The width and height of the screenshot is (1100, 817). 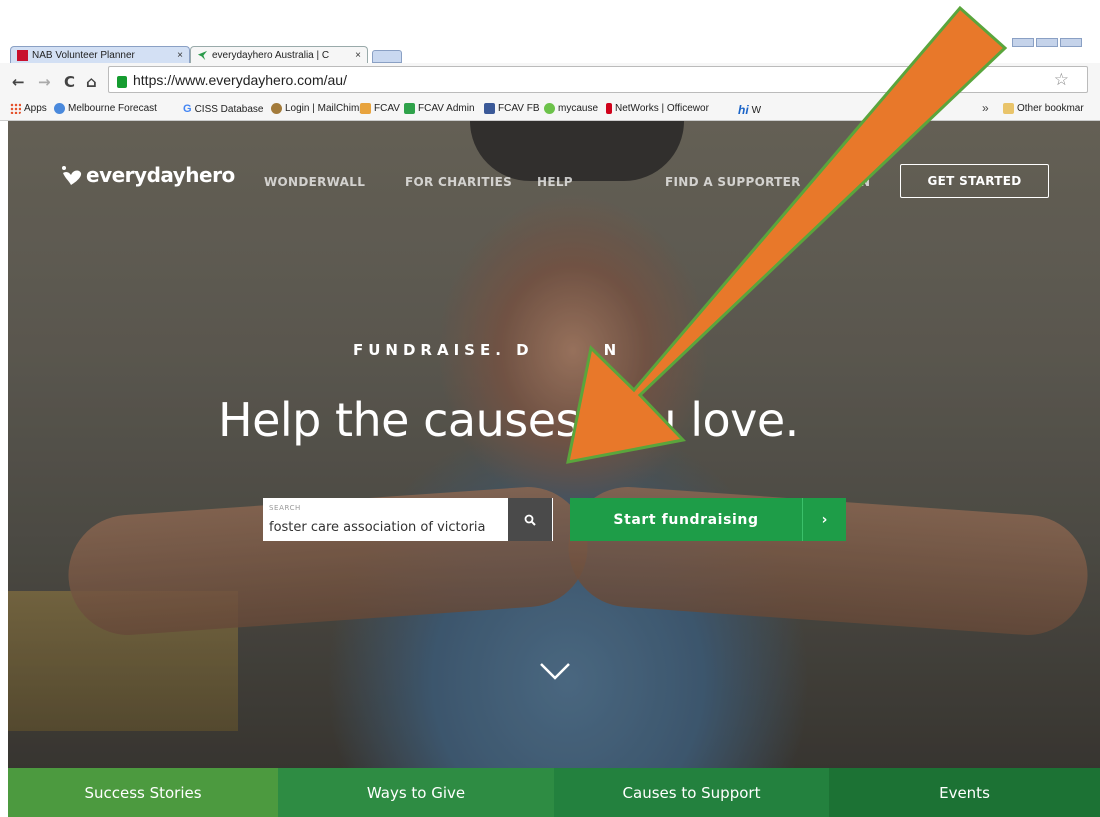 I want to click on apps-grid-icon, so click(x=15, y=108).